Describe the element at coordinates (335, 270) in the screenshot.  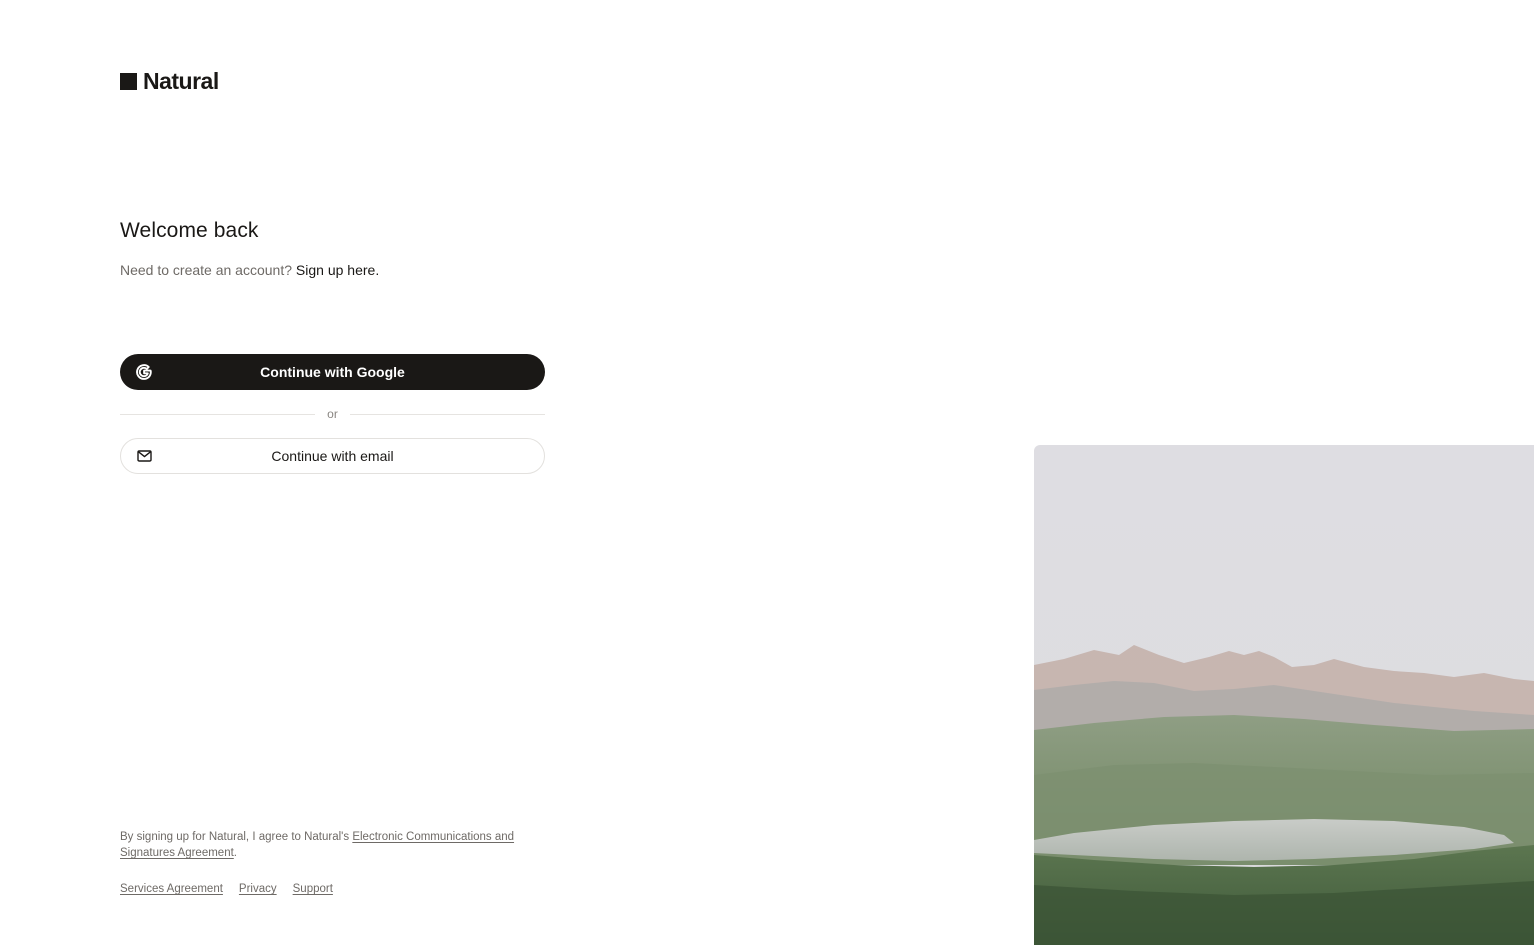
I see `signup-link: Sign up here` at that location.